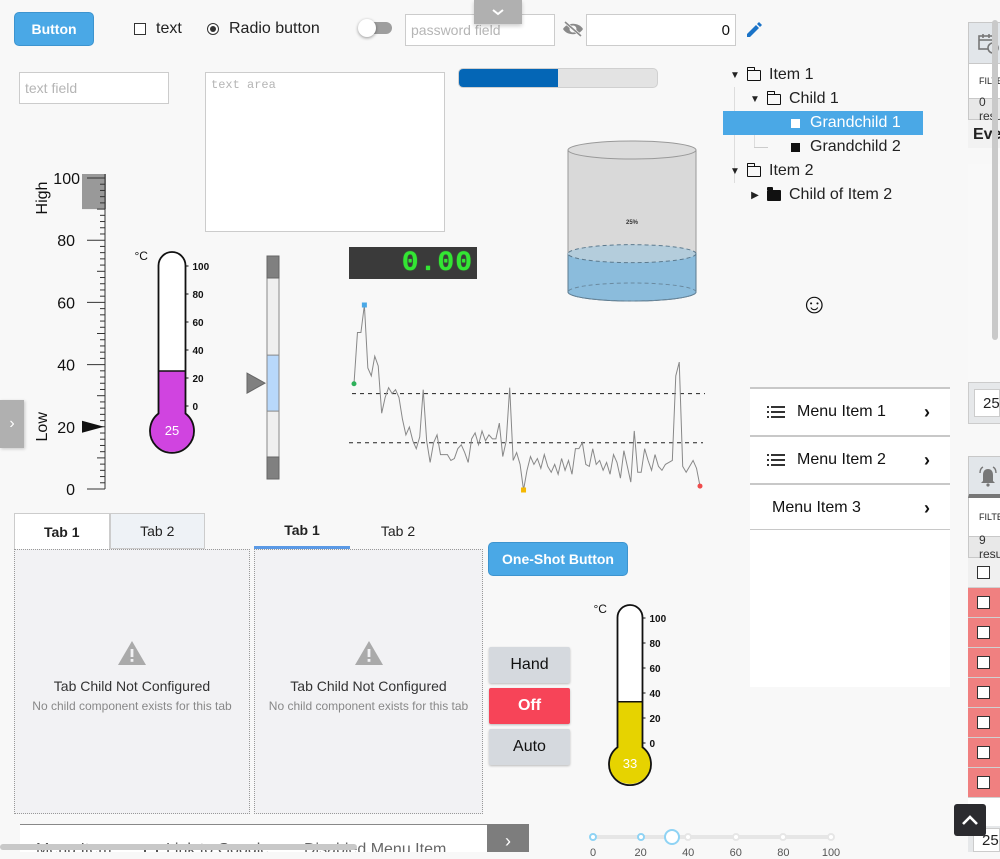 This screenshot has height=859, width=1000. I want to click on slider: 0 20 40 60 80 100, so click(714, 843).